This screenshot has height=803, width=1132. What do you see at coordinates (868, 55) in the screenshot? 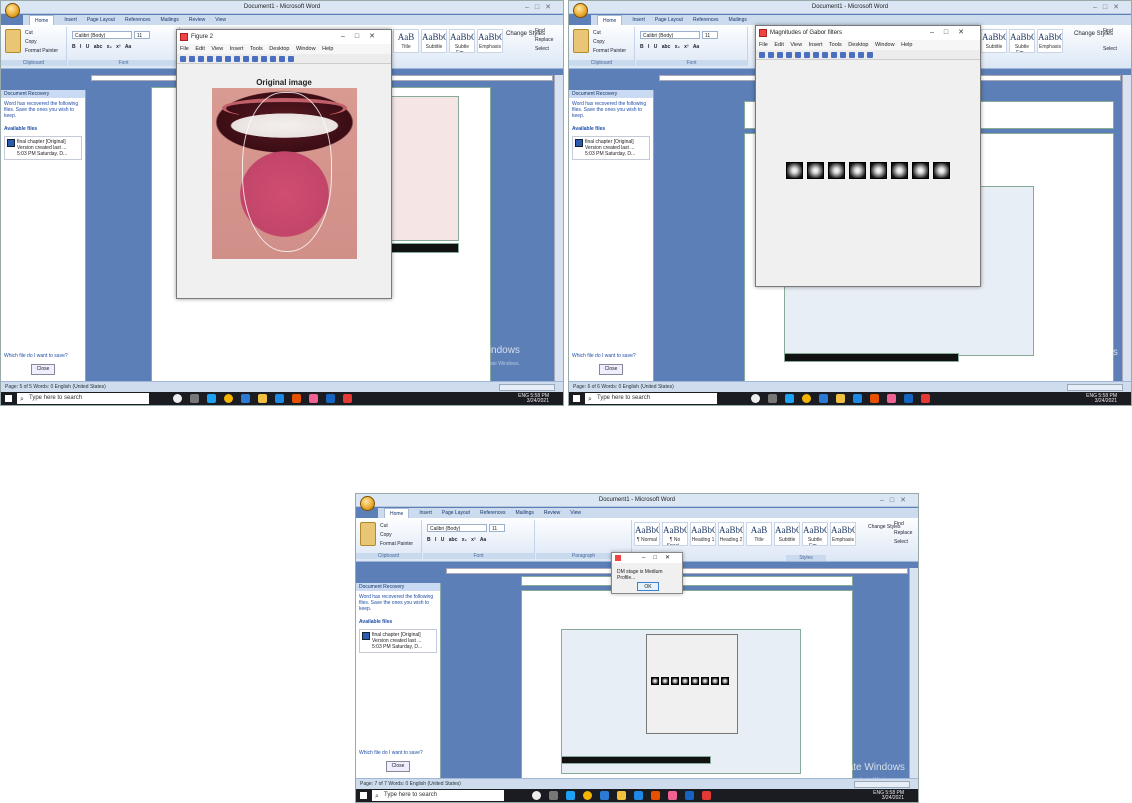
I see `figure-toolbar` at bounding box center [868, 55].